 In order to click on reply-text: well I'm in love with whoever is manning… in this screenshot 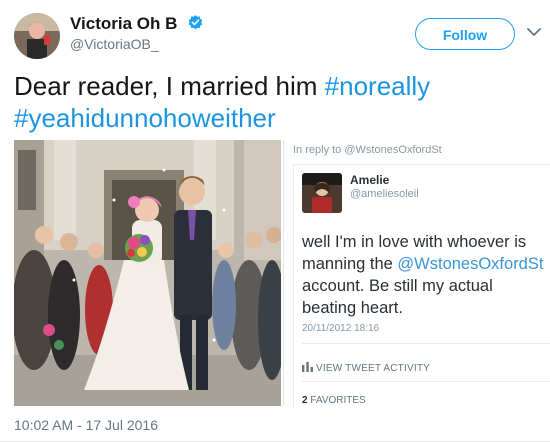, I will do `click(426, 275)`.